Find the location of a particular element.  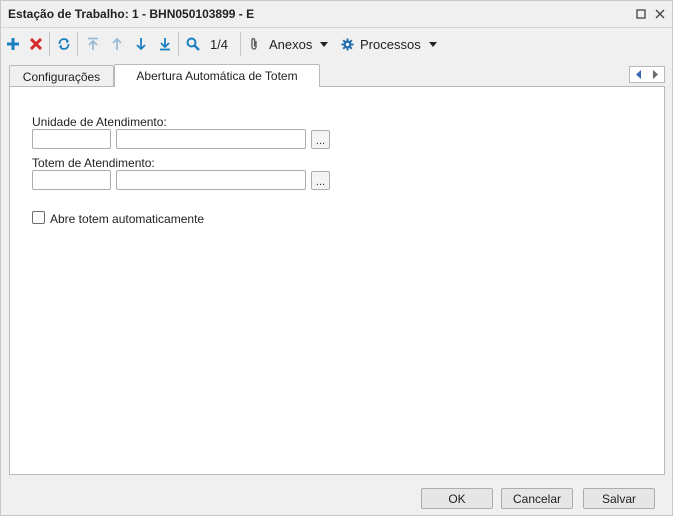

tab-configuracoes: Configurações is located at coordinates (61, 76).